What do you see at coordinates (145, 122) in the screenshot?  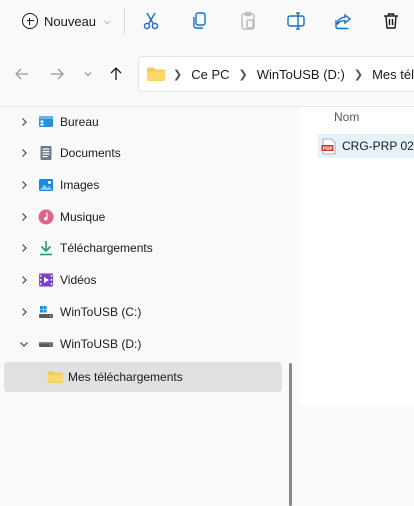 I see `tree-item-desktop: Bureau` at bounding box center [145, 122].